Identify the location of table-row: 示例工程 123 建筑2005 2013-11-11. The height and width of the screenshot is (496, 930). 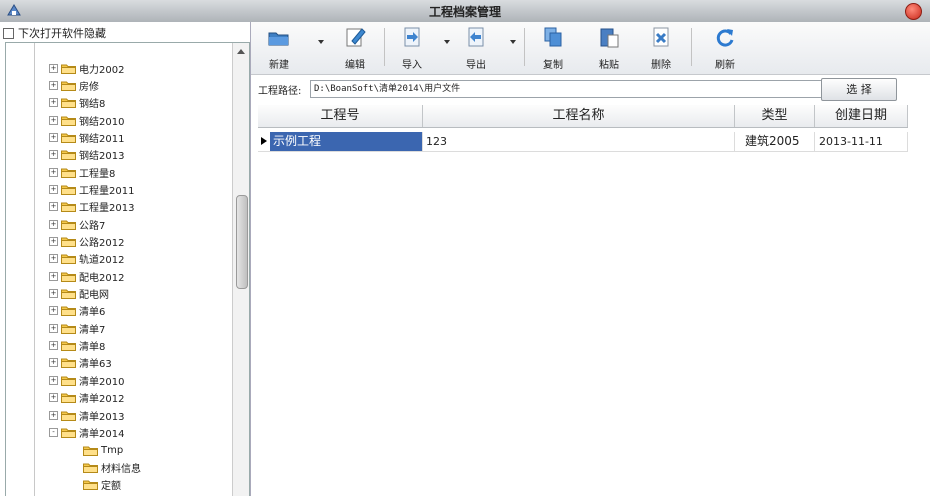
(583, 142).